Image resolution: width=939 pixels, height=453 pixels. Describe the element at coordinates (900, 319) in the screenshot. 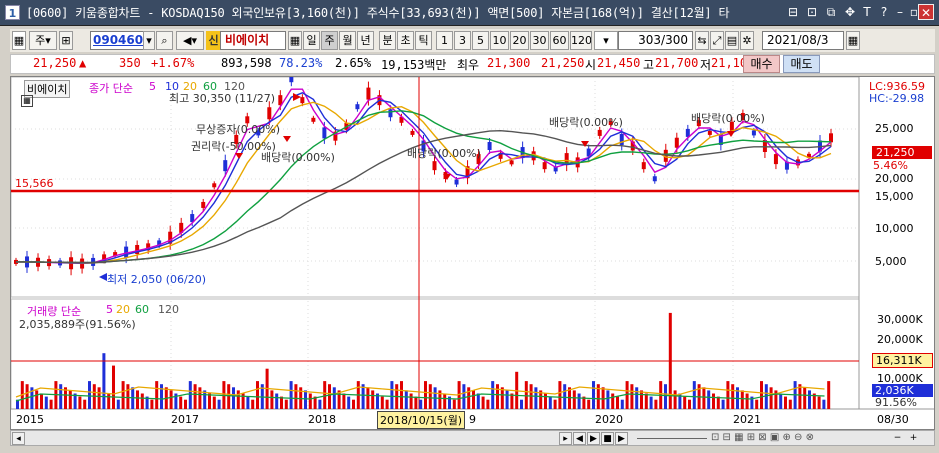

I see `vol-tick-label: 30,000K` at that location.